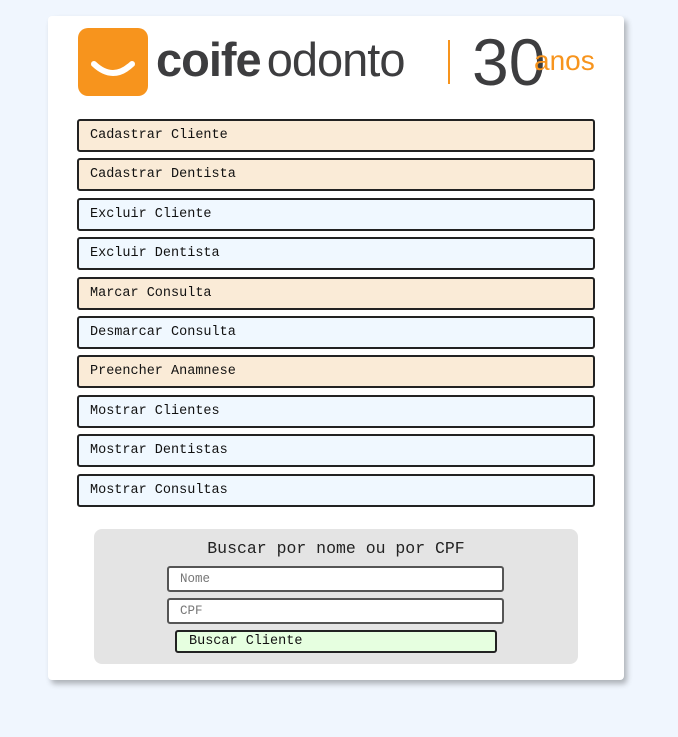 This screenshot has width=678, height=737. Describe the element at coordinates (564, 60) in the screenshot. I see `anniversary-word: anos` at that location.